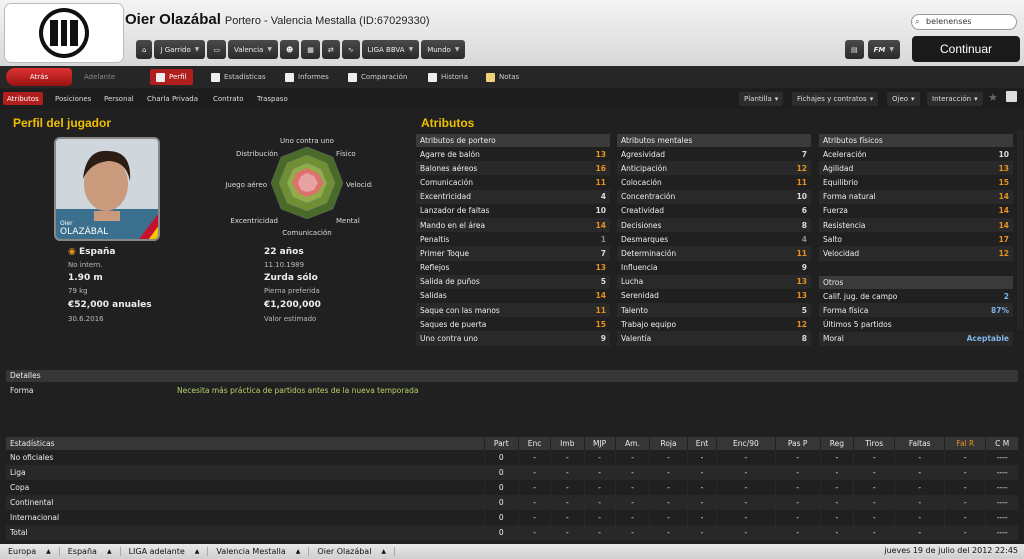 Image resolution: width=1024 pixels, height=559 pixels. Describe the element at coordinates (144, 49) in the screenshot. I see `home-button: ⌂` at that location.